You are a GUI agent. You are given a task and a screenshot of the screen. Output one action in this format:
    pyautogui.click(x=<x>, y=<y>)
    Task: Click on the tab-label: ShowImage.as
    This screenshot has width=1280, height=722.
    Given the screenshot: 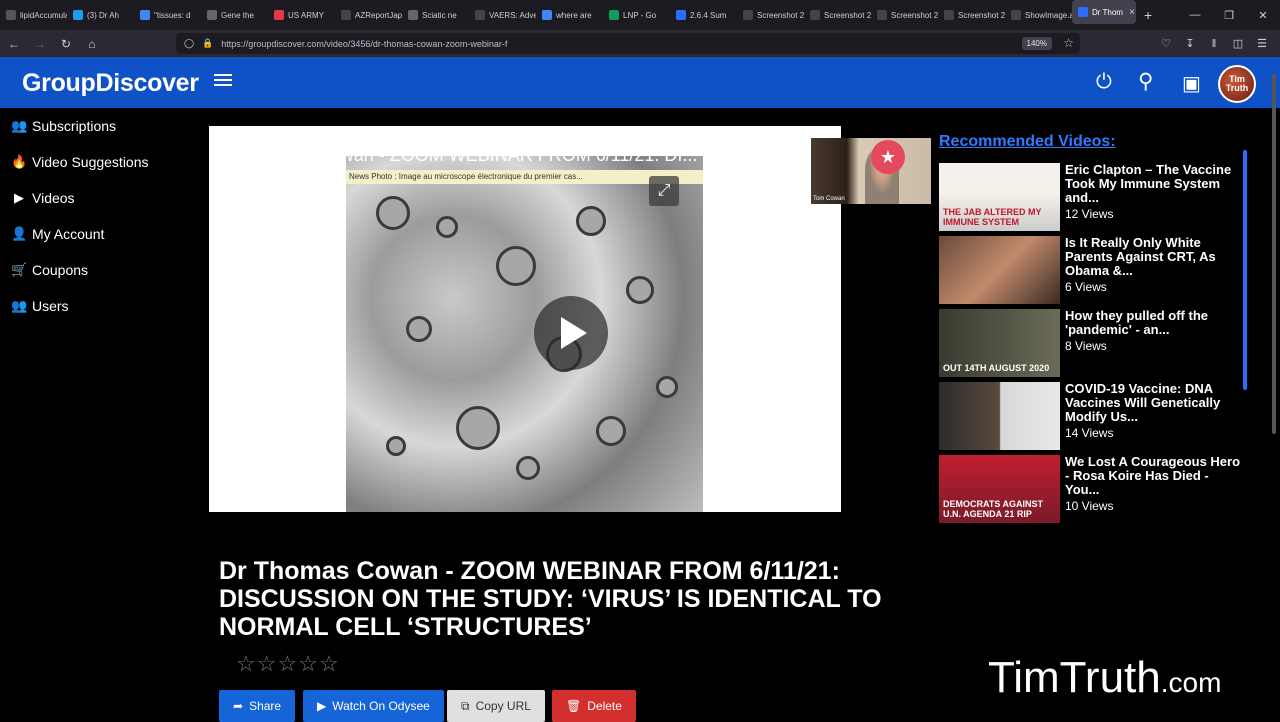 What is the action you would take?
    pyautogui.click(x=1048, y=15)
    